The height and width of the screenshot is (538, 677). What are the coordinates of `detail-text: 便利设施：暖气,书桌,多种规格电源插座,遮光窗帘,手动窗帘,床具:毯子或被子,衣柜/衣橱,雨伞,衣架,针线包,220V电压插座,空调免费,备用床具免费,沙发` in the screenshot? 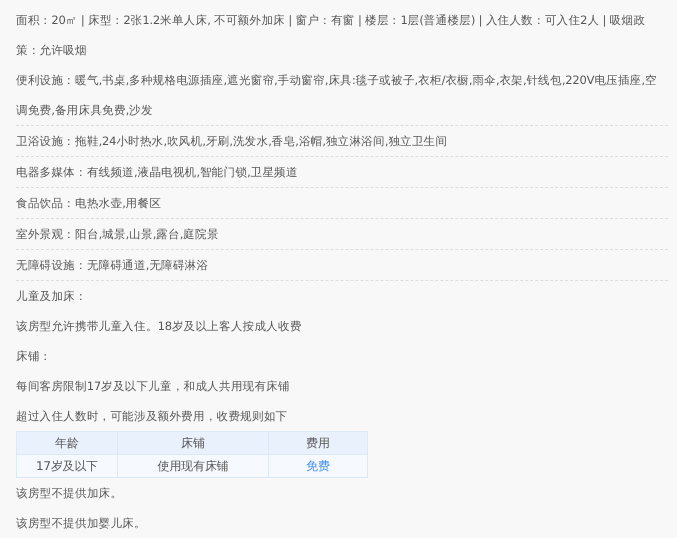 It's located at (337, 95).